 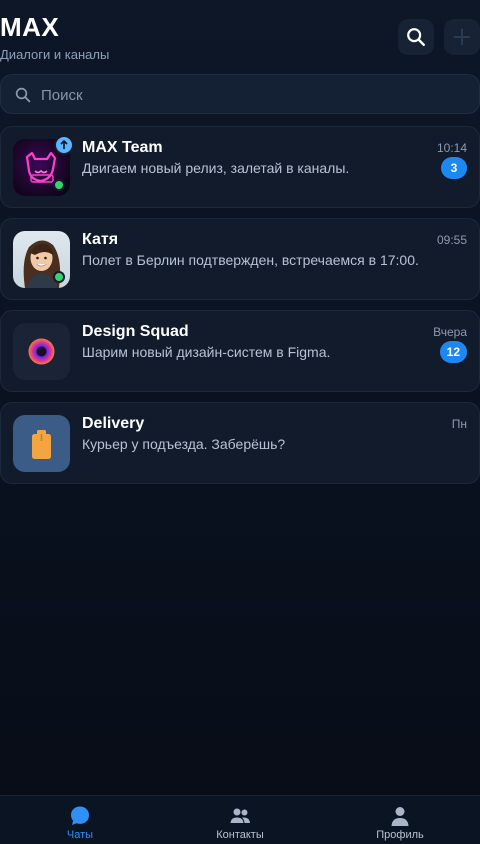 I want to click on nav-tab-chats: Чаты, so click(x=80, y=820).